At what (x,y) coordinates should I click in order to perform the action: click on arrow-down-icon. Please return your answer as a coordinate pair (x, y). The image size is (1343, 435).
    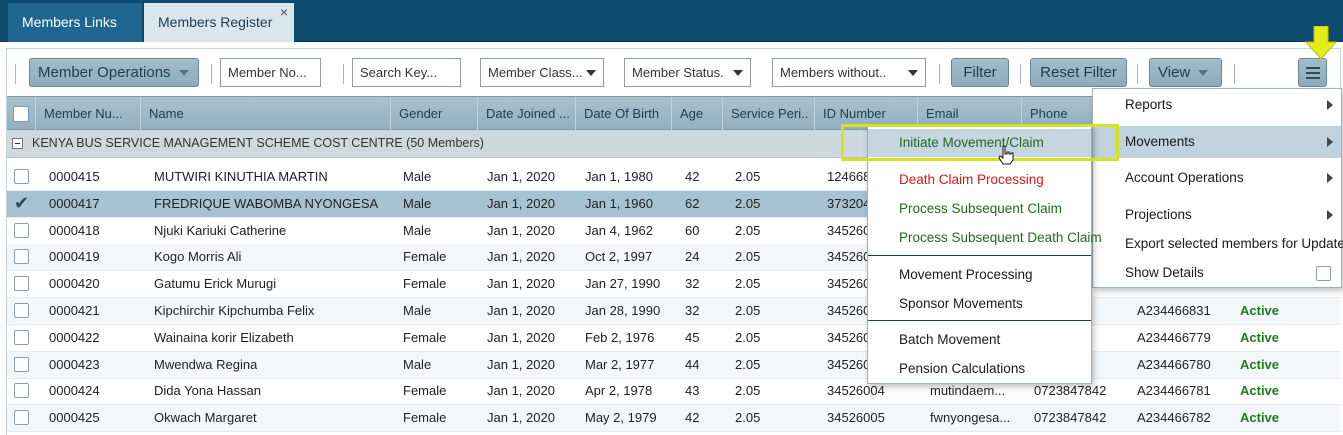
    Looking at the image, I should click on (1321, 43).